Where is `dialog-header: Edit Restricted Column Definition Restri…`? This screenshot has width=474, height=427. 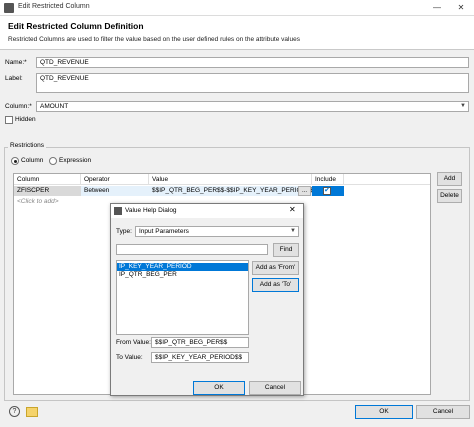
dialog-header: Edit Restricted Column Definition Restri… is located at coordinates (237, 33).